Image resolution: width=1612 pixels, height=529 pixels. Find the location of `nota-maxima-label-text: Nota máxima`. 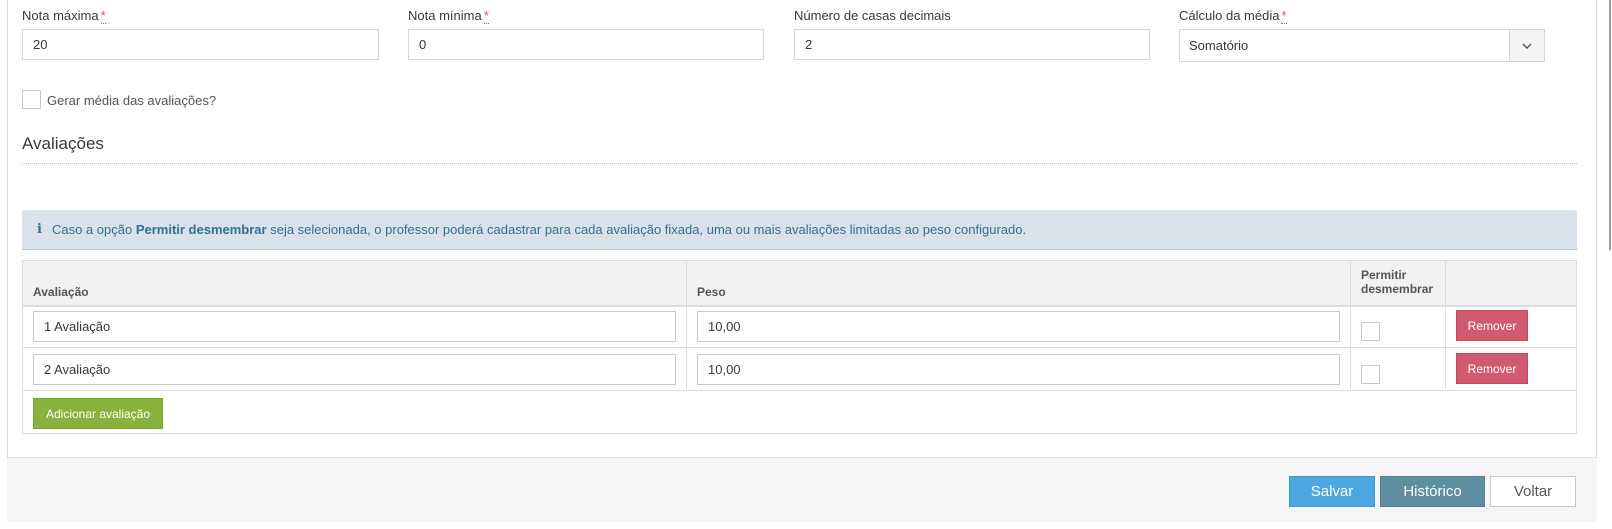

nota-maxima-label-text: Nota máxima is located at coordinates (60, 15).